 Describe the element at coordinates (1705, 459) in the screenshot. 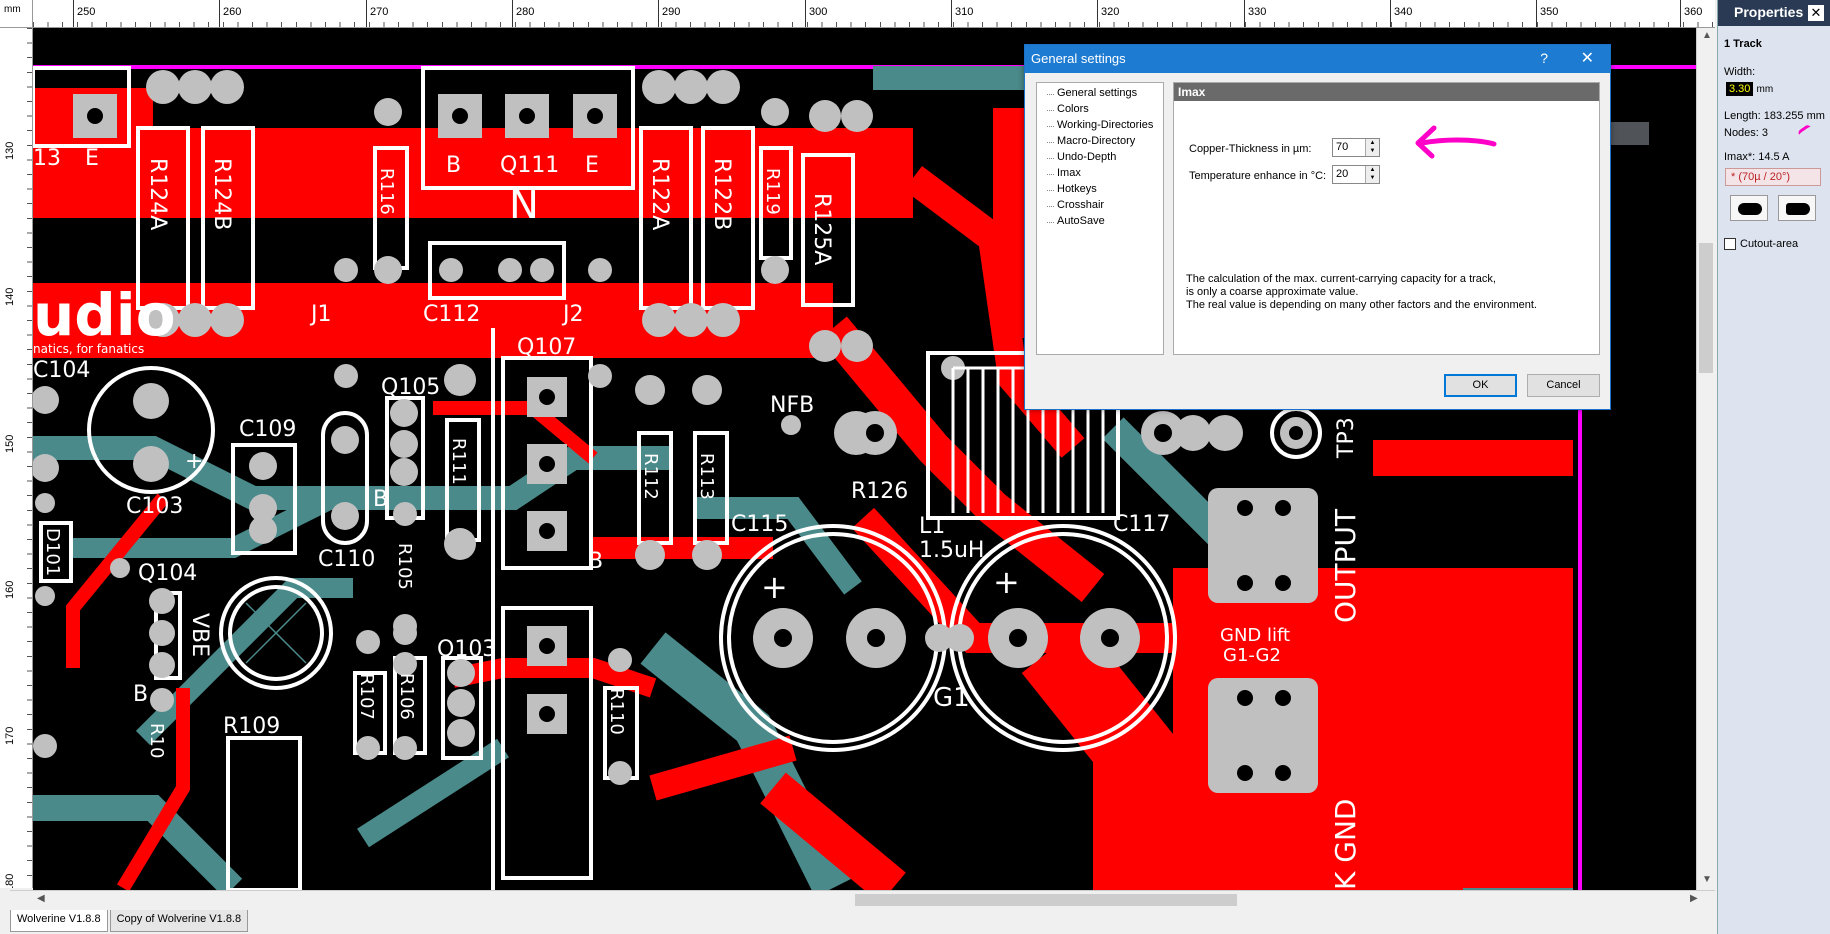

I see `vertical-scrollbar: ▲ ▼` at that location.